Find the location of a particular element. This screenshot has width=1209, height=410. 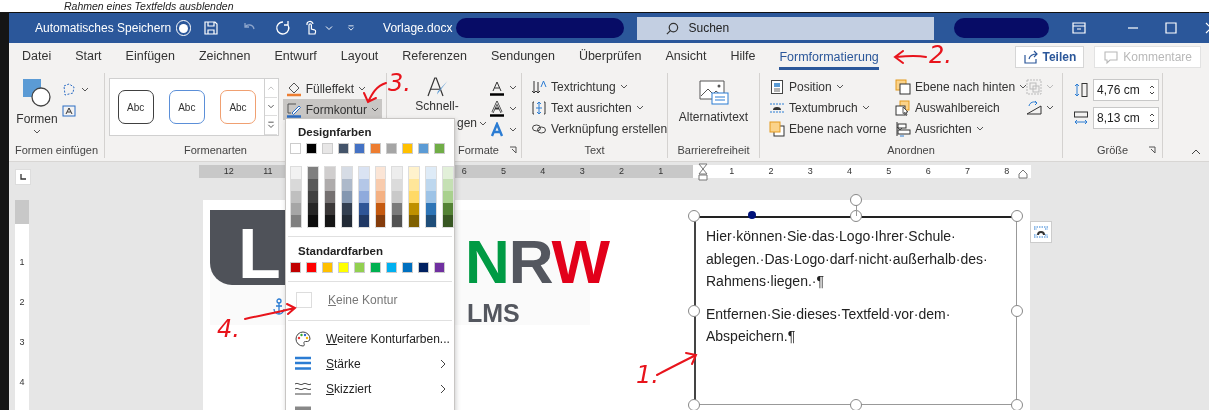

fill-button: Fülleffekt is located at coordinates (332, 88).